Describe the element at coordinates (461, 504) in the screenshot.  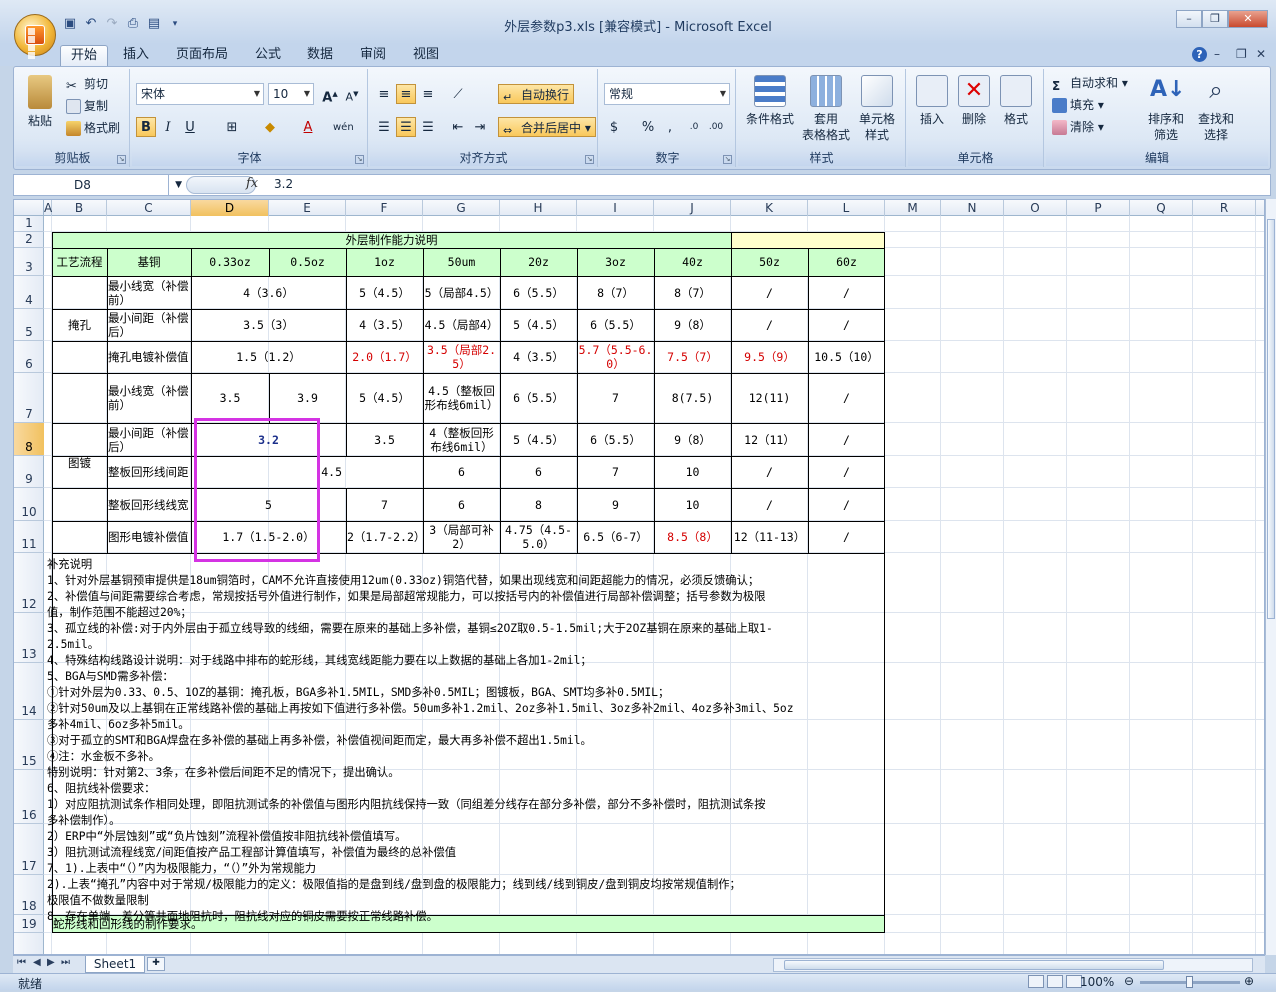
I see `table-cell: 6` at that location.